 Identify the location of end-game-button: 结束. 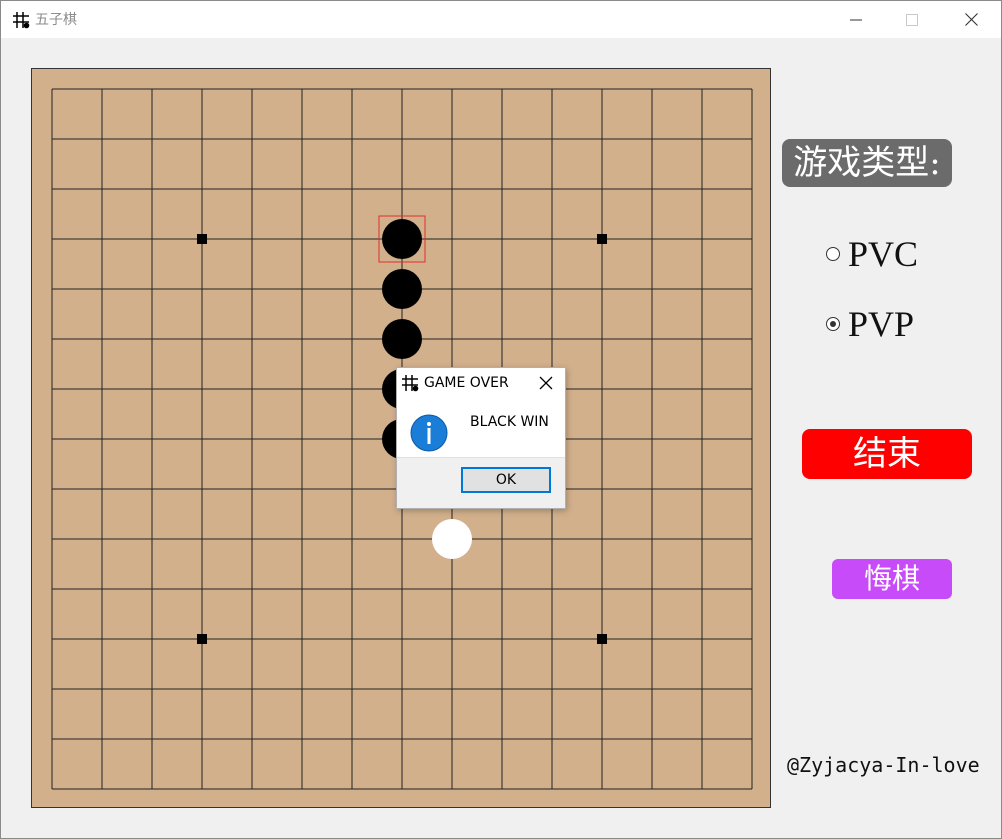
(887, 454).